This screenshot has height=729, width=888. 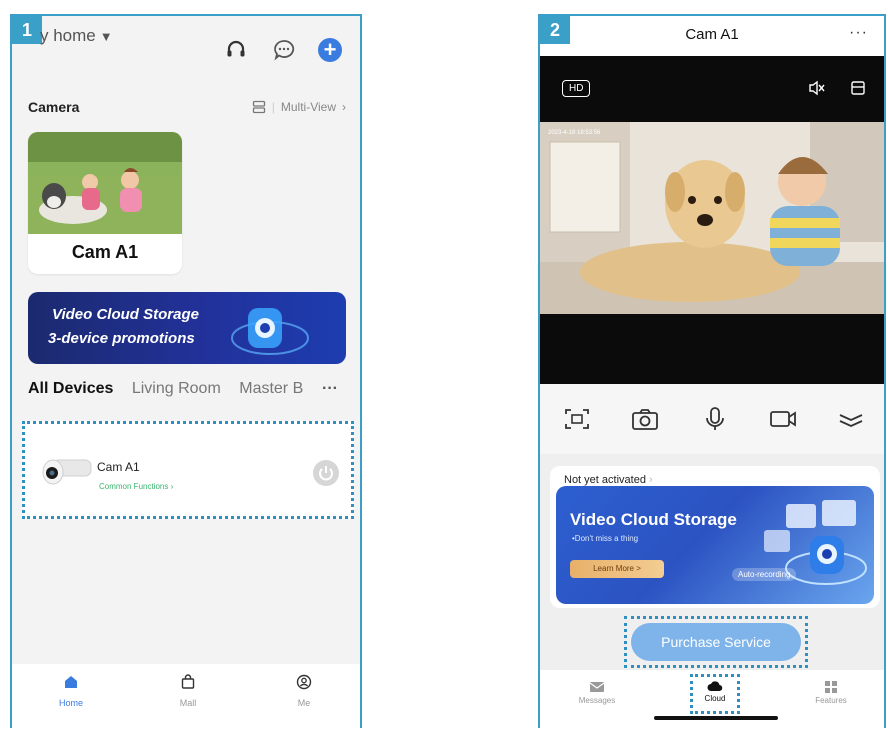 What do you see at coordinates (121, 338) in the screenshot?
I see `banner-line2: 3-device promotions` at bounding box center [121, 338].